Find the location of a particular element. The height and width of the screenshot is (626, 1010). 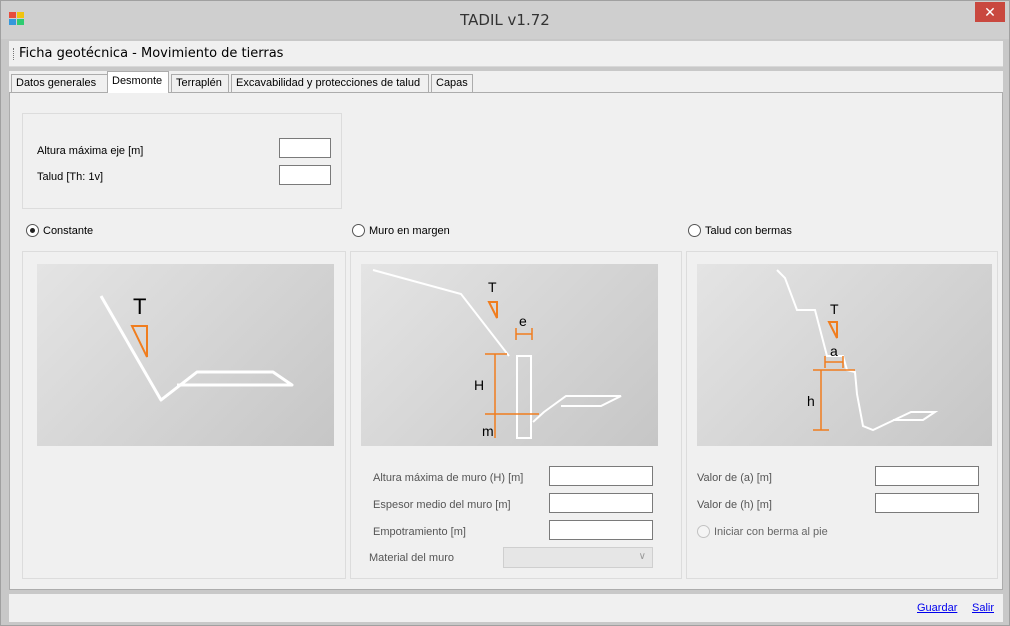

radio-talud-con-bermas: Talud con bermas is located at coordinates (740, 230).